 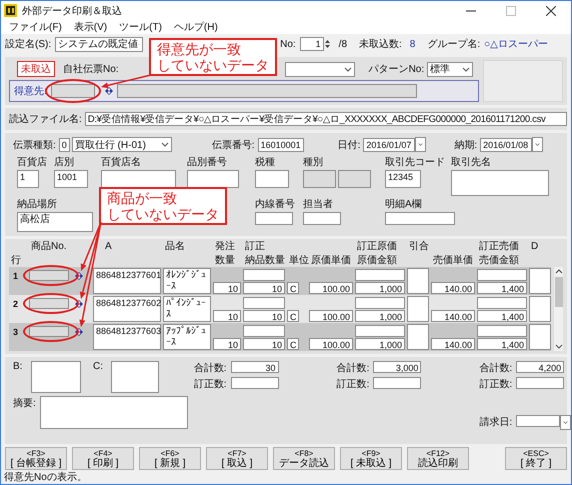 I want to click on function-key-button: <F7> [ 取込 ], so click(x=237, y=458).